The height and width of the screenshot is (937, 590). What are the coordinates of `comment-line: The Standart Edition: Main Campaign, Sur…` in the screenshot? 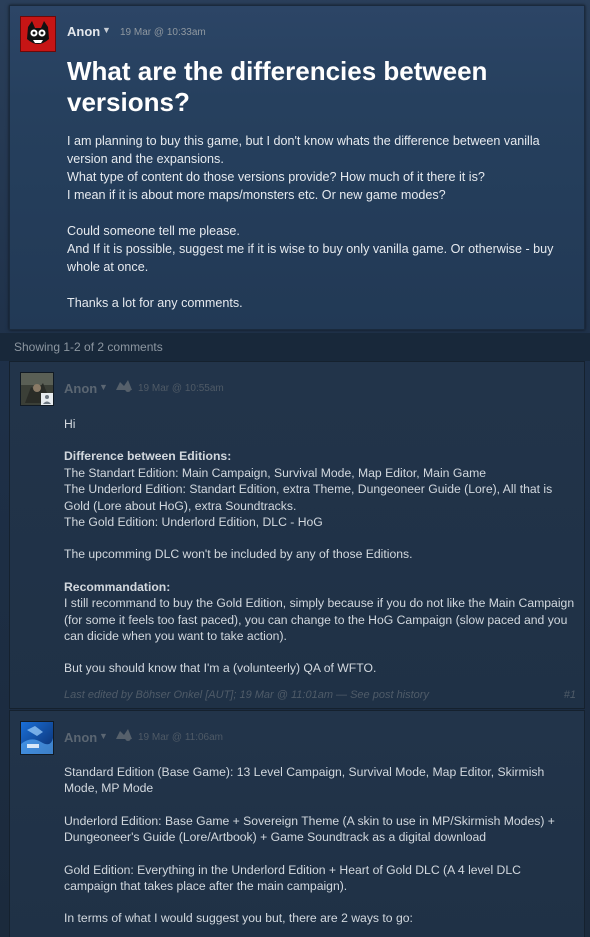 It's located at (275, 472).